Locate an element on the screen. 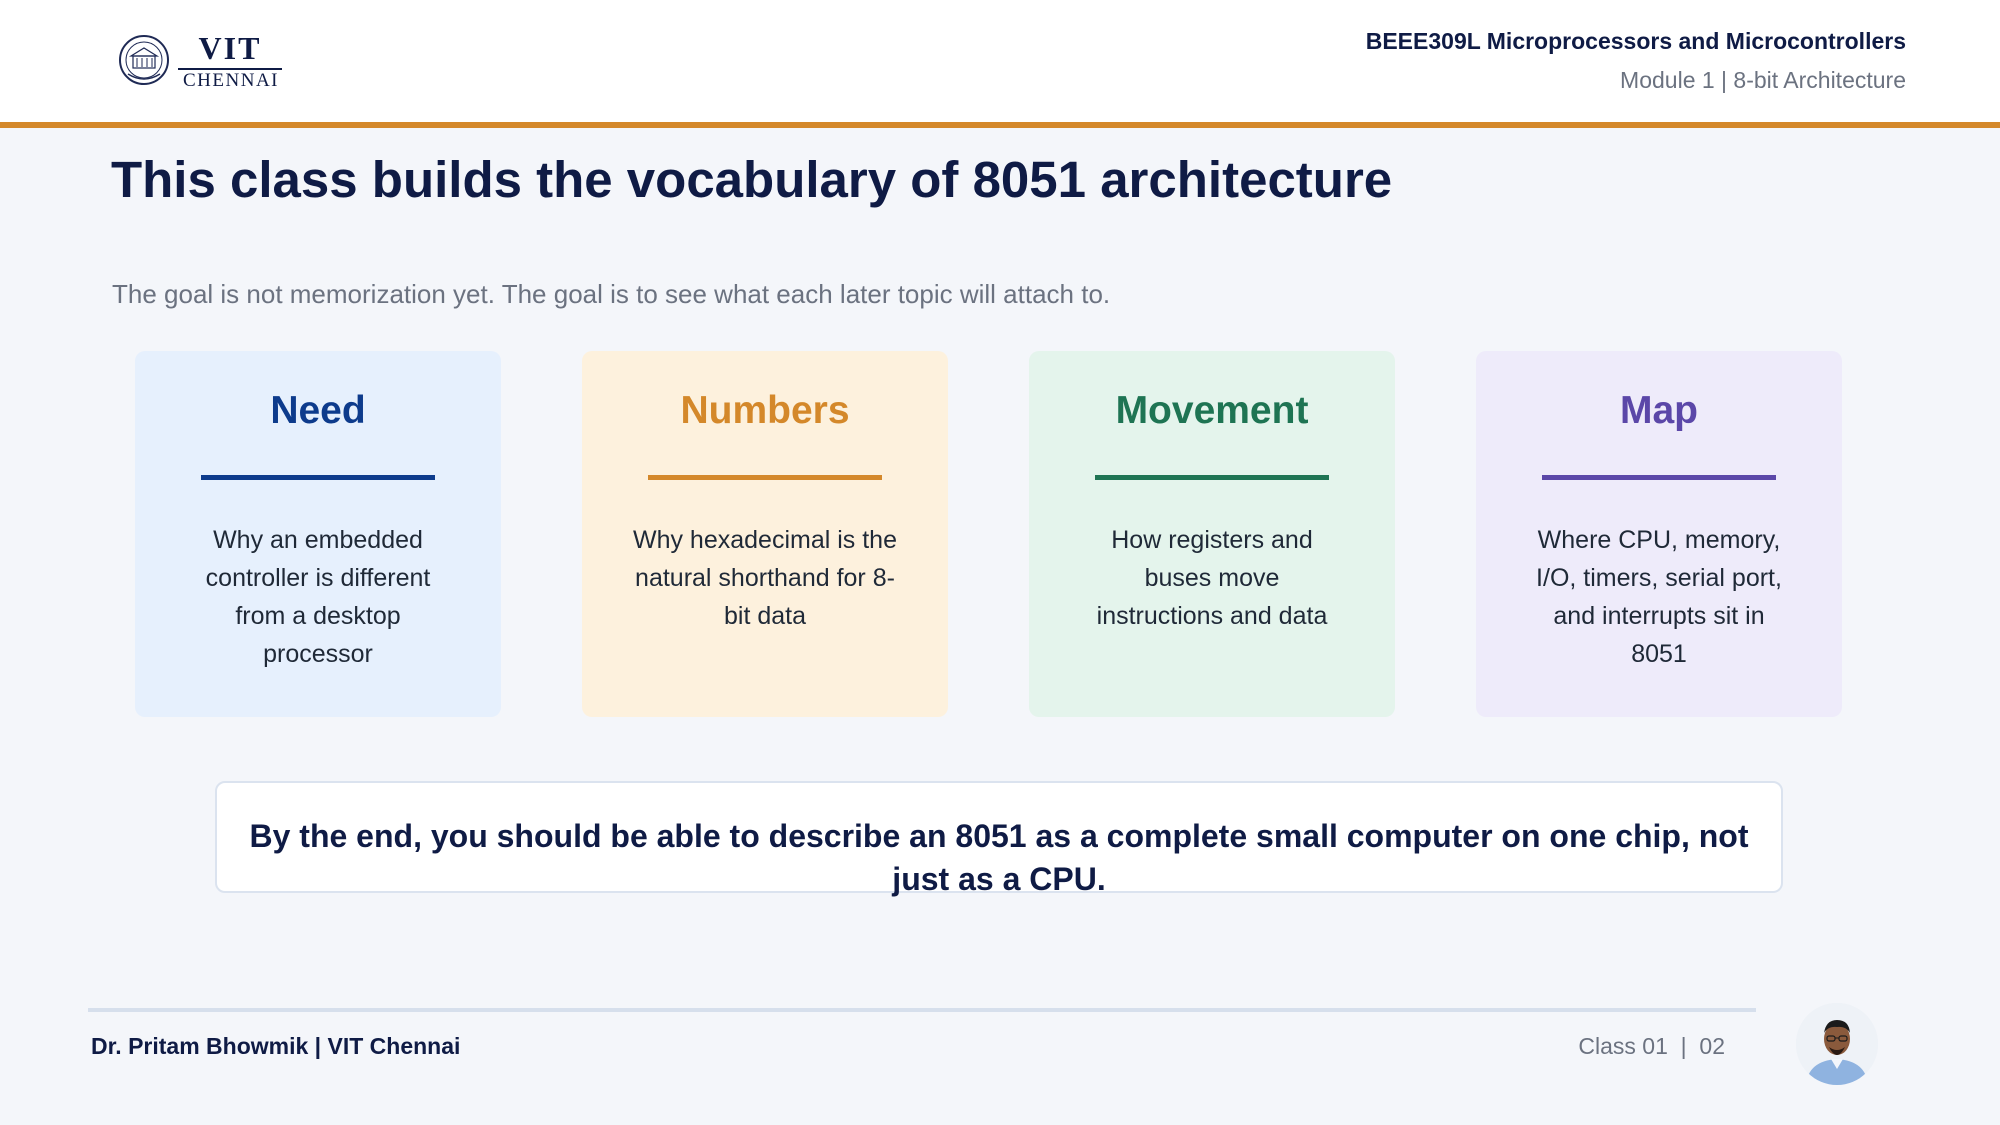 This screenshot has height=1125, width=2000. presenter-avatar is located at coordinates (1837, 1044).